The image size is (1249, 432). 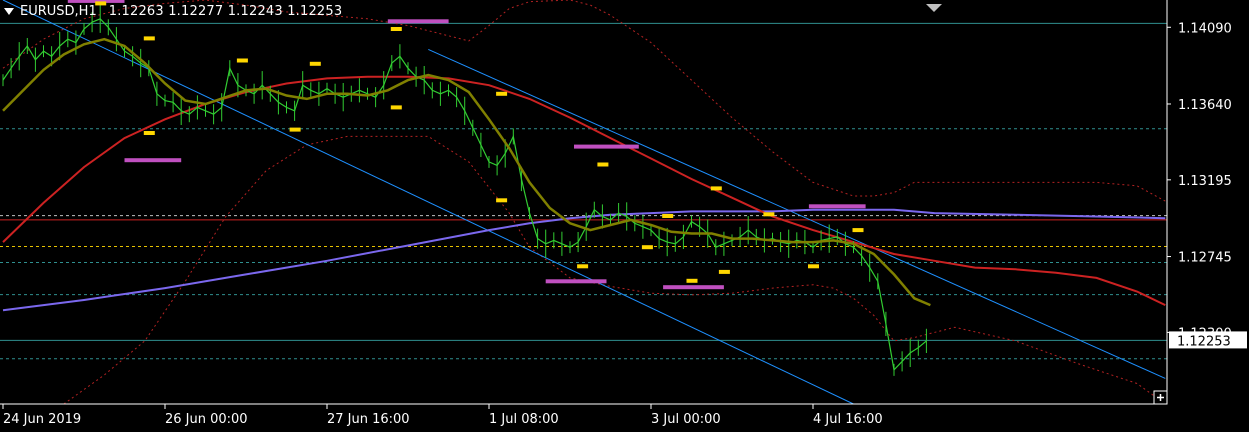 What do you see at coordinates (1205, 181) in the screenshot?
I see `y-tick-label: 1.13195` at bounding box center [1205, 181].